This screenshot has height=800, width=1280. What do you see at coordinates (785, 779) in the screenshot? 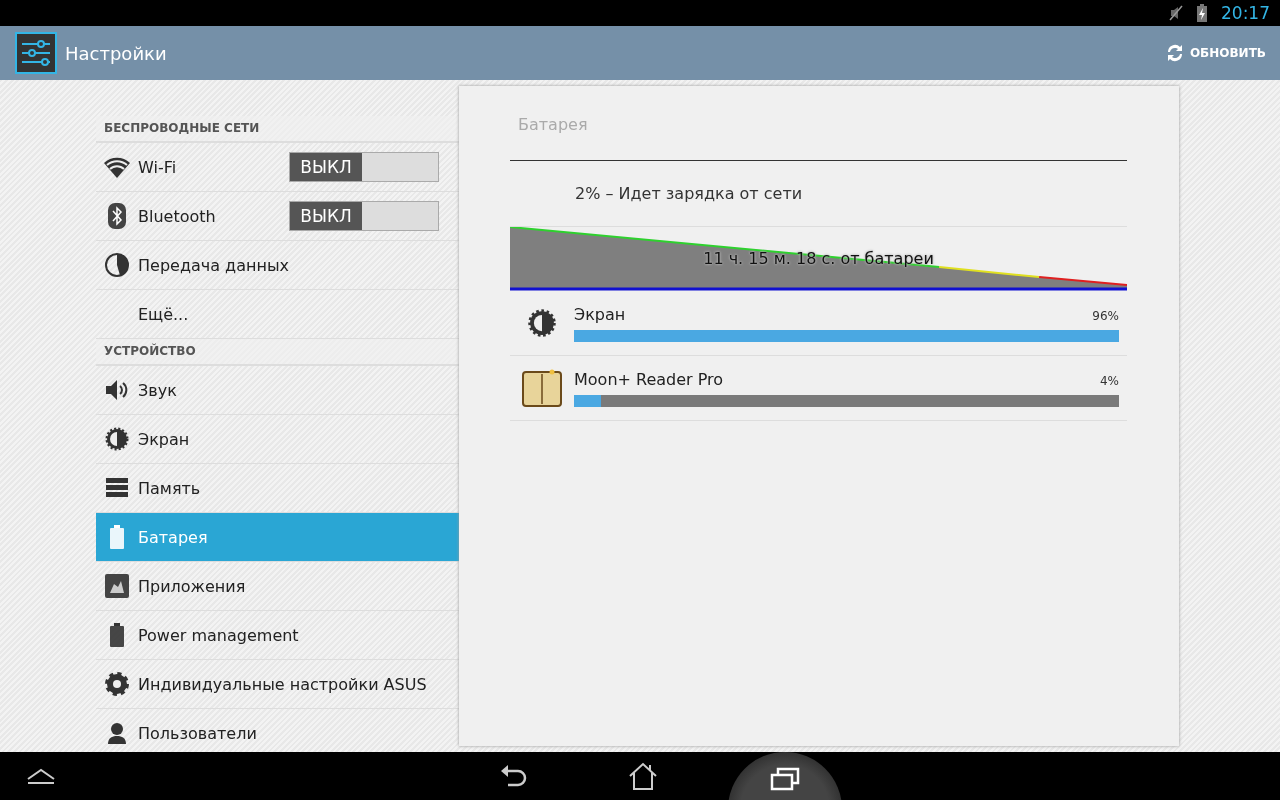
I see `recent-apps-icon` at bounding box center [785, 779].